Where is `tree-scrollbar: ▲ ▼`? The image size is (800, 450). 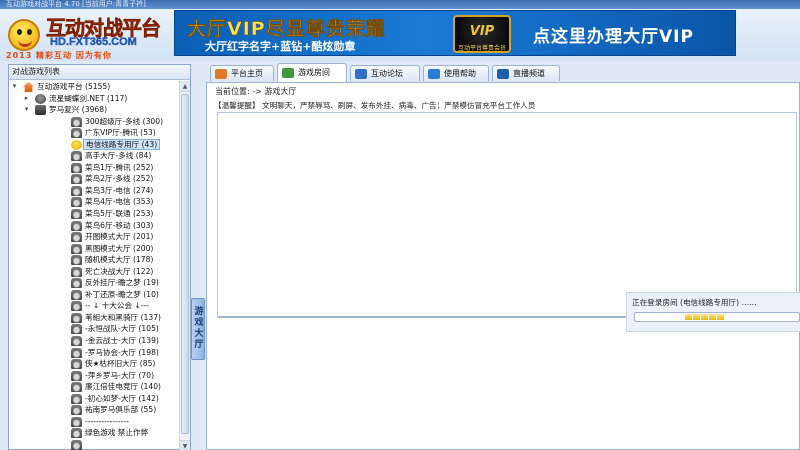
tree-scrollbar: ▲ ▼ is located at coordinates (184, 265).